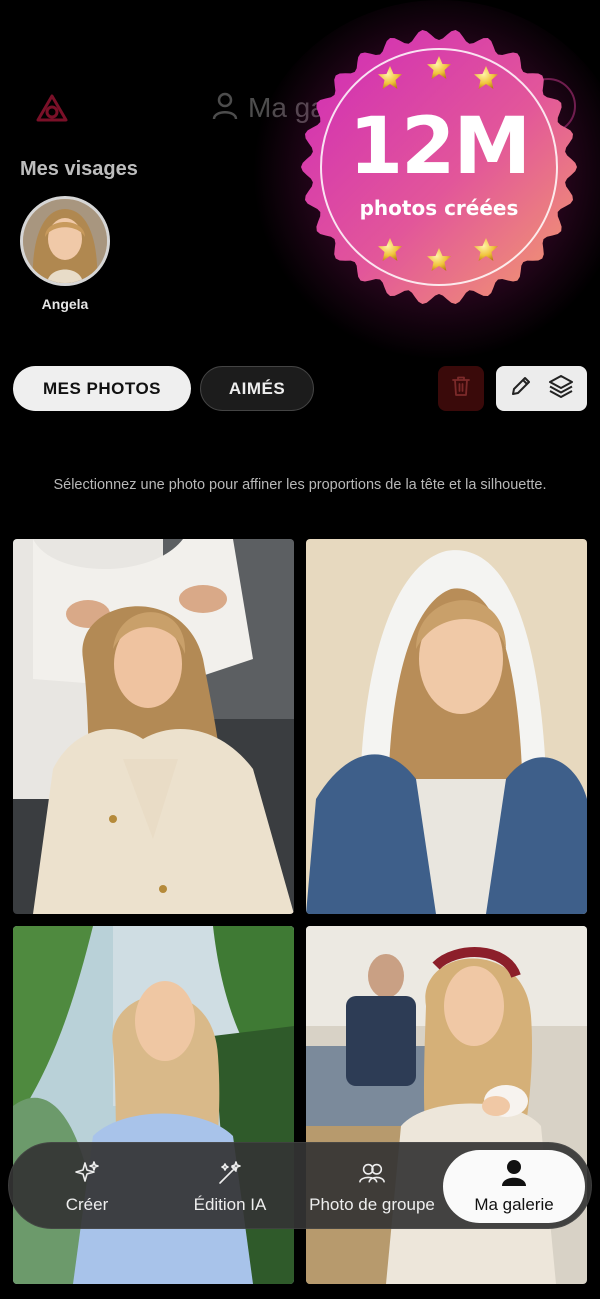  I want to click on nav-item-label: Créer, so click(87, 1204).